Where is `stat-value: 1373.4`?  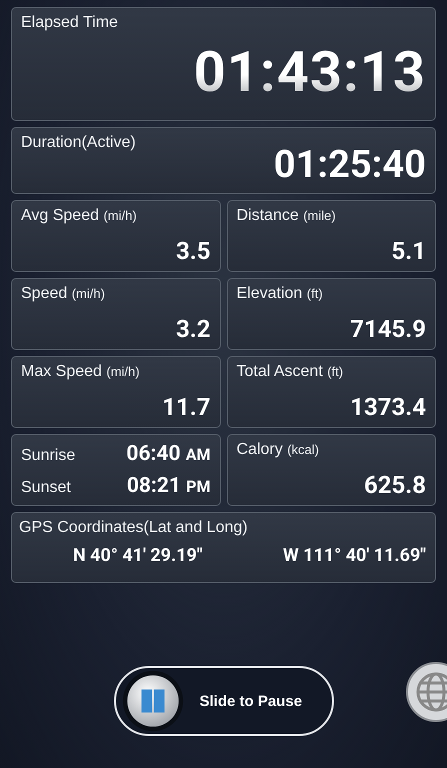 stat-value: 1373.4 is located at coordinates (388, 407).